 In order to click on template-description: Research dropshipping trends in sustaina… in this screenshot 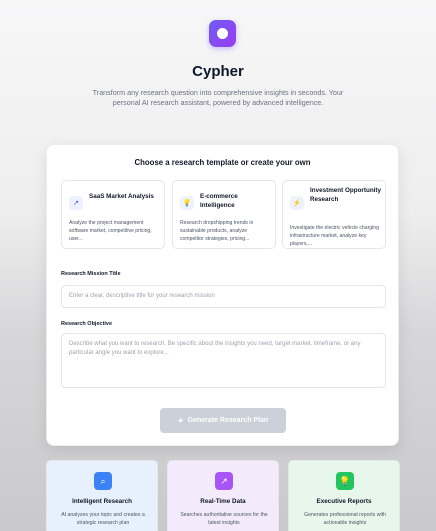, I will do `click(217, 231)`.